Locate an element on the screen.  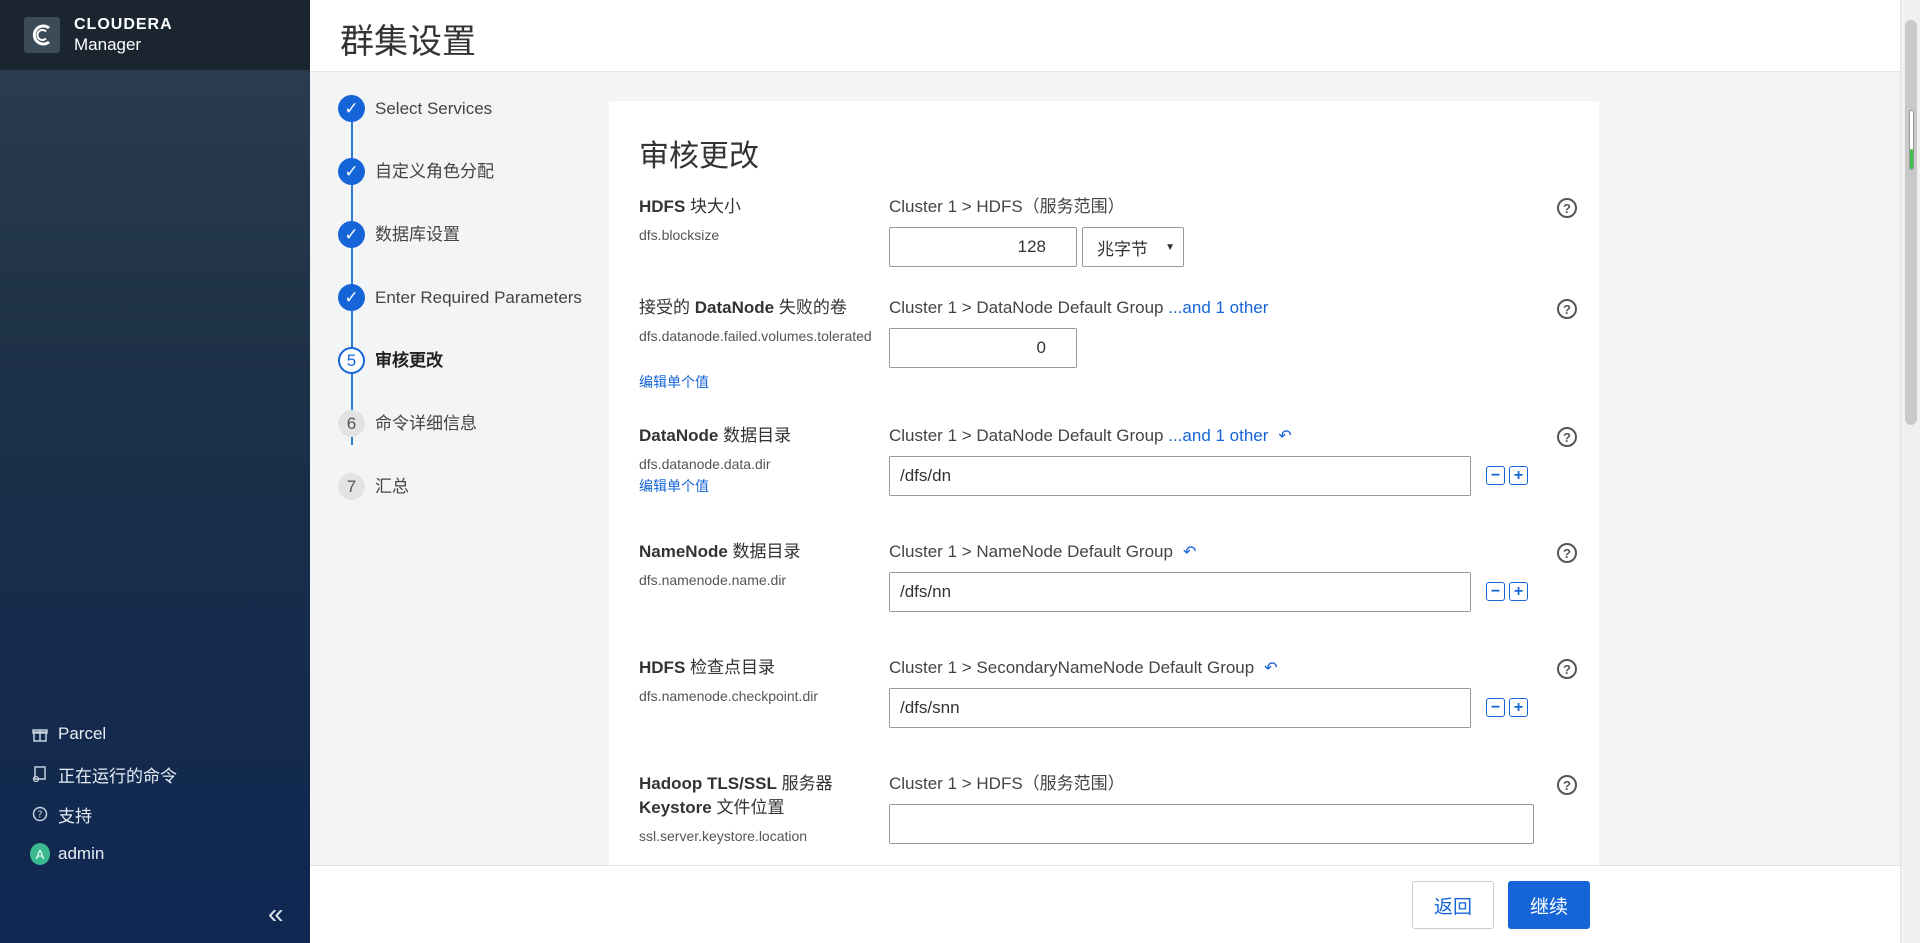
blocksize-input: 128 is located at coordinates (983, 247).